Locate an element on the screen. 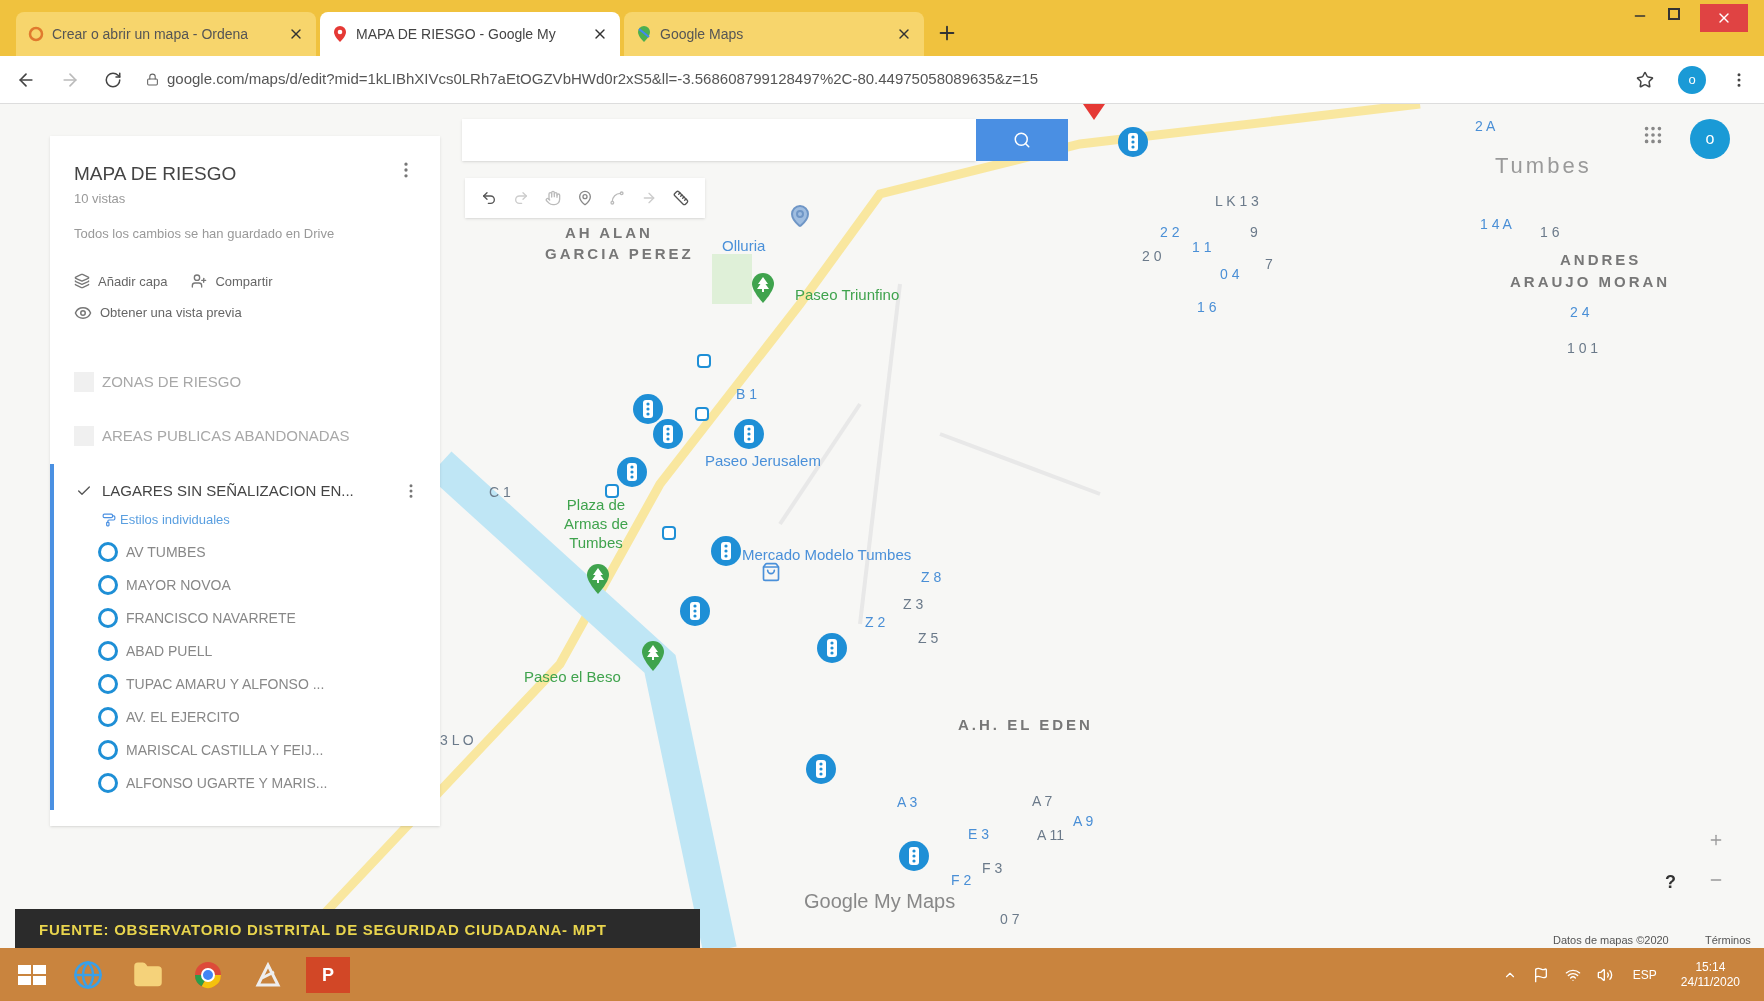  add-layer-button: Añadir capa is located at coordinates (121, 281).